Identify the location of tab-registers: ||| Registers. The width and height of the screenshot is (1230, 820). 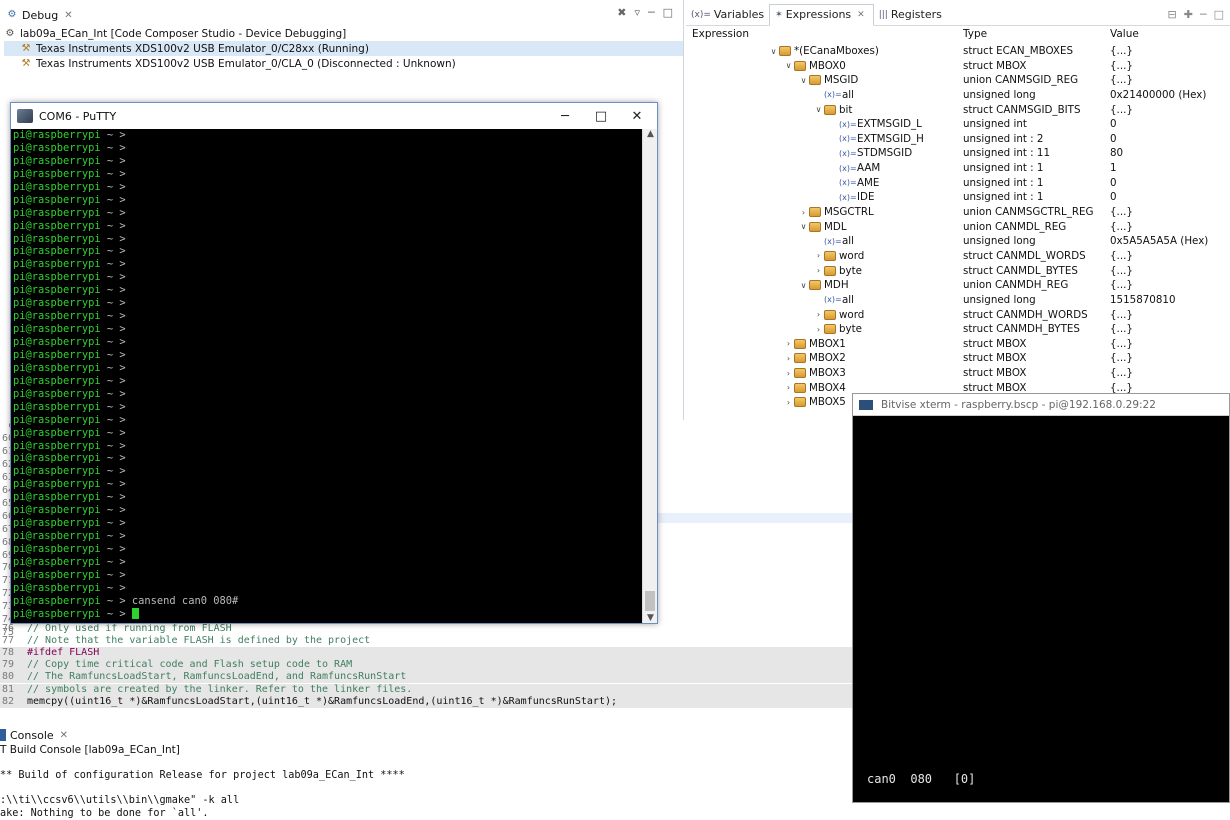
(910, 15).